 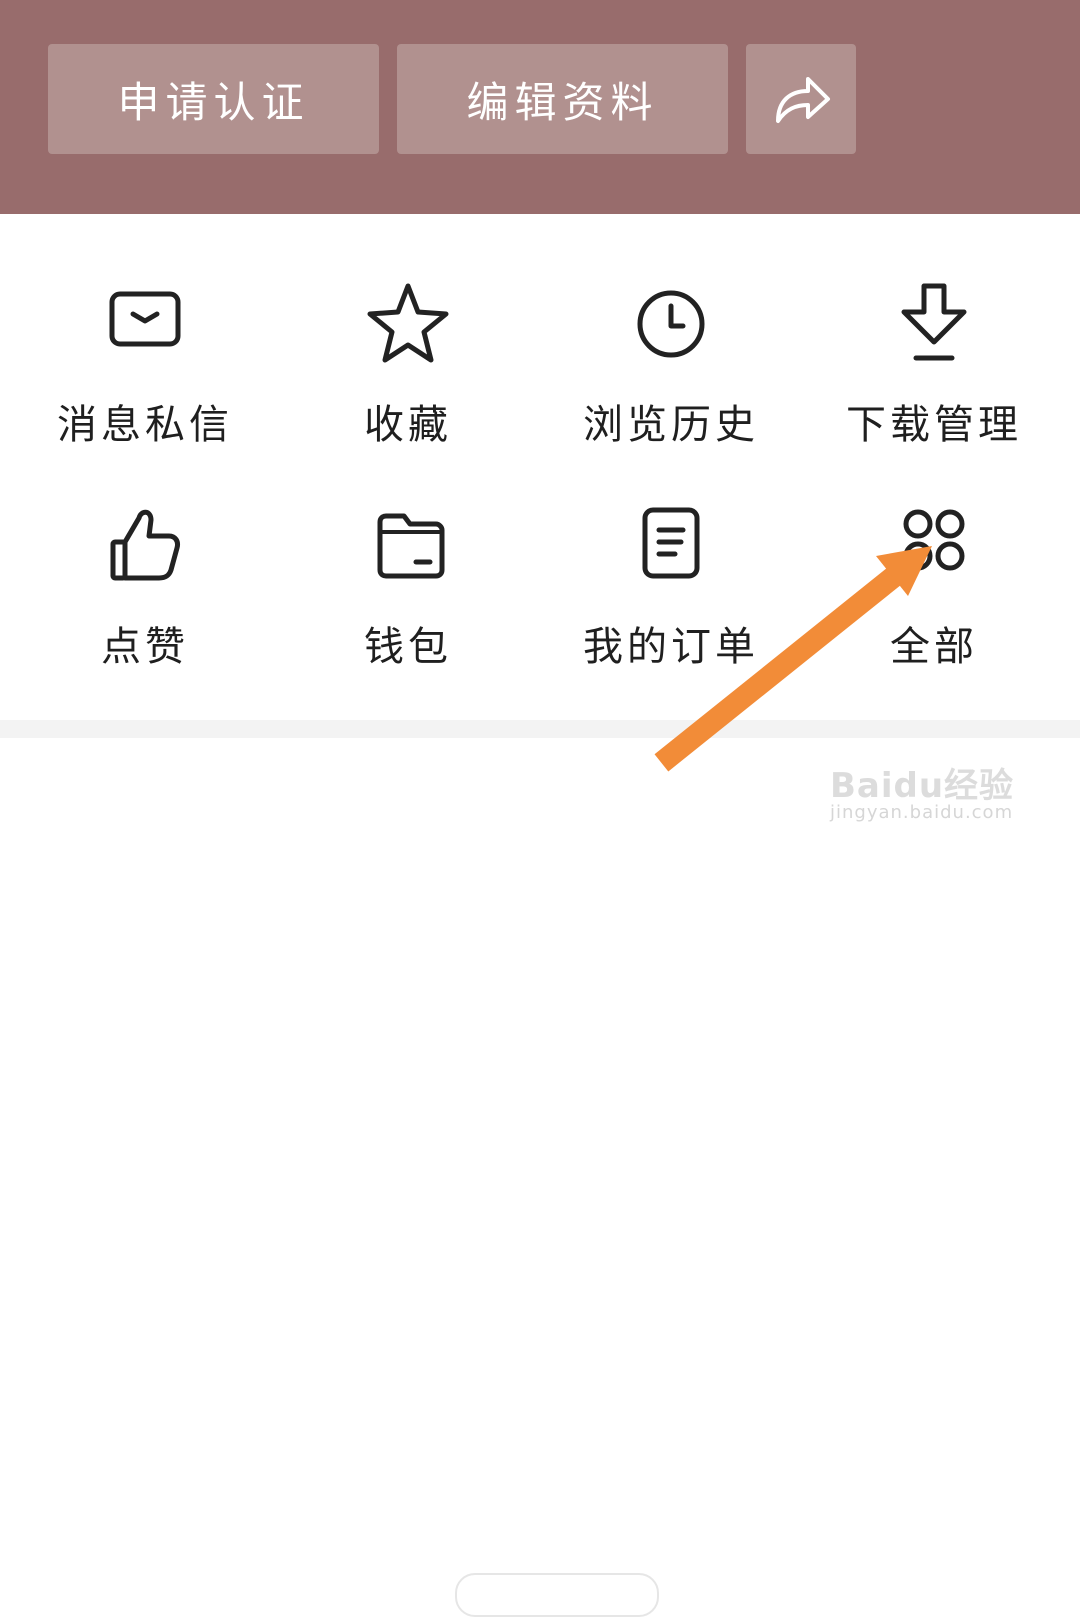 What do you see at coordinates (934, 540) in the screenshot?
I see `grid-dots-icon` at bounding box center [934, 540].